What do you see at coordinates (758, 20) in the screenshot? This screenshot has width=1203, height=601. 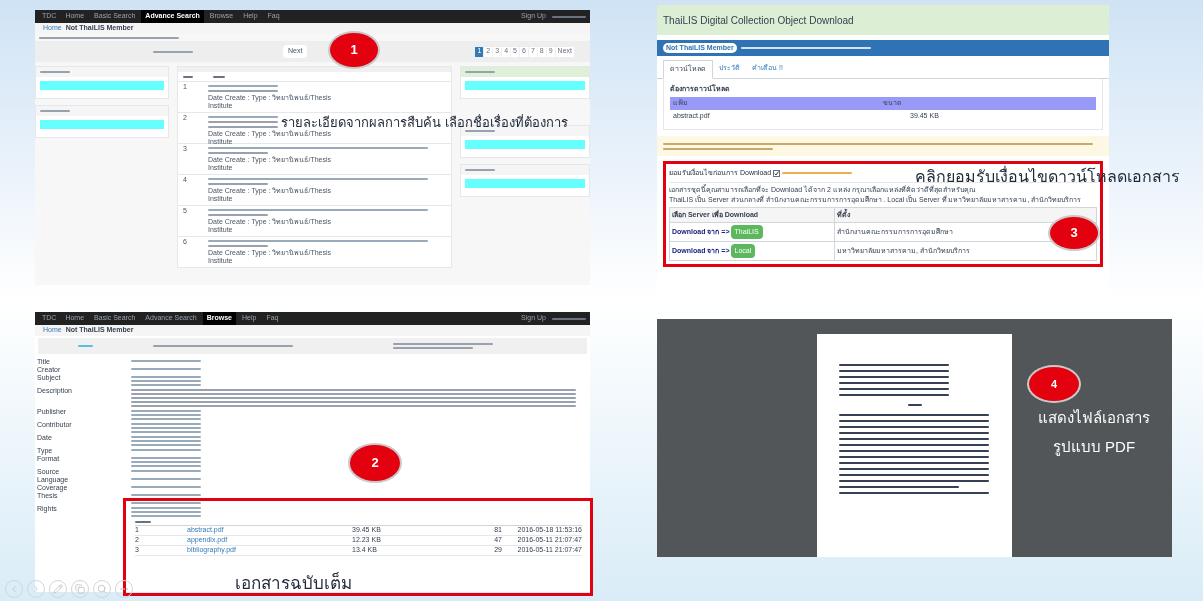 I see `page-title: ThaiLIS Digital Collection Object Download` at bounding box center [758, 20].